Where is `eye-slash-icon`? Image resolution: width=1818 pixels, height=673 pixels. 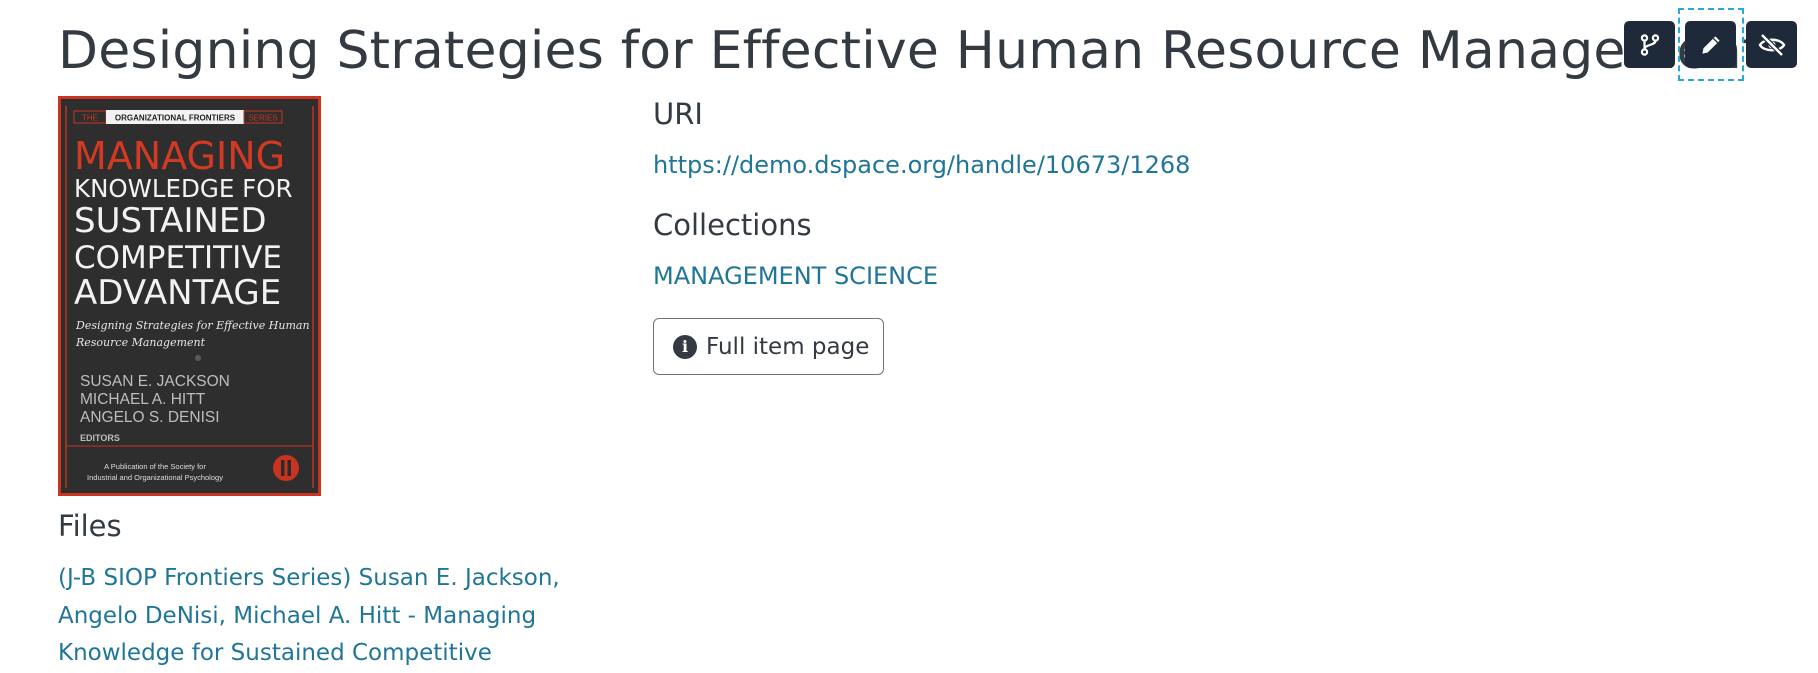 eye-slash-icon is located at coordinates (1771, 44).